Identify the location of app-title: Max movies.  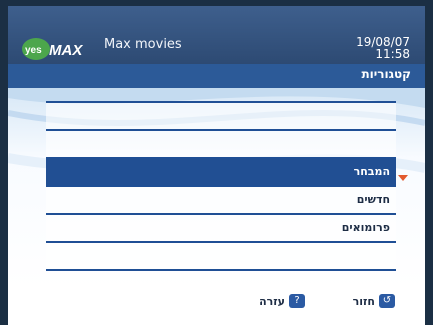
(143, 44).